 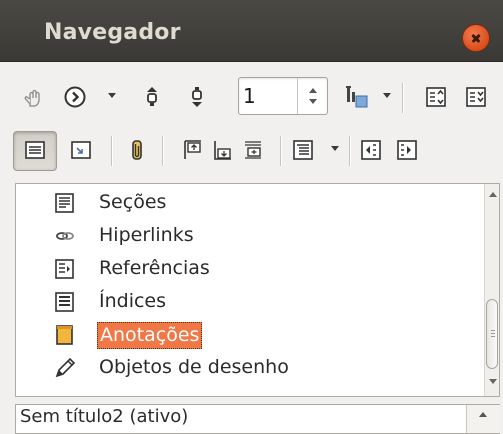 I want to click on navigate-by-icon, so click(x=75, y=97).